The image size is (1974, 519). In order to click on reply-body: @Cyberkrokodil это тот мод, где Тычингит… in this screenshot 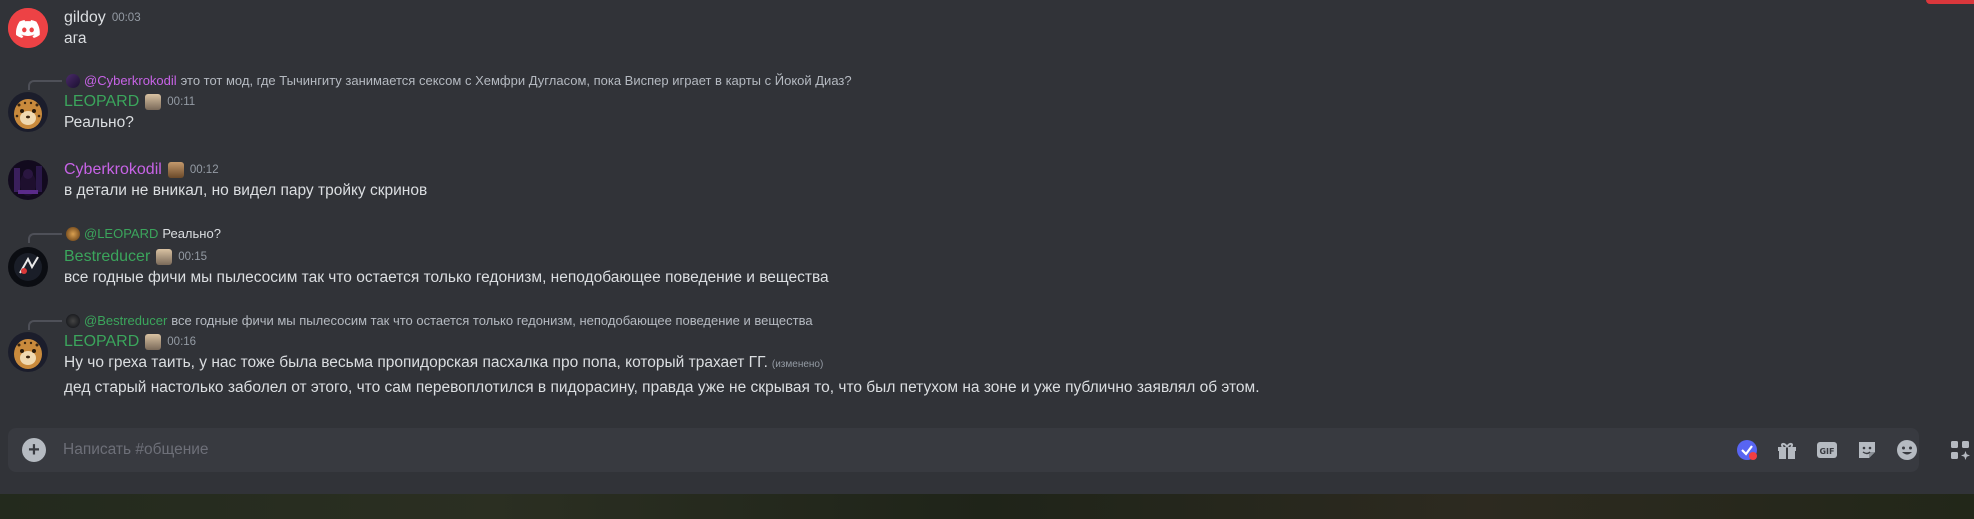, I will do `click(459, 81)`.